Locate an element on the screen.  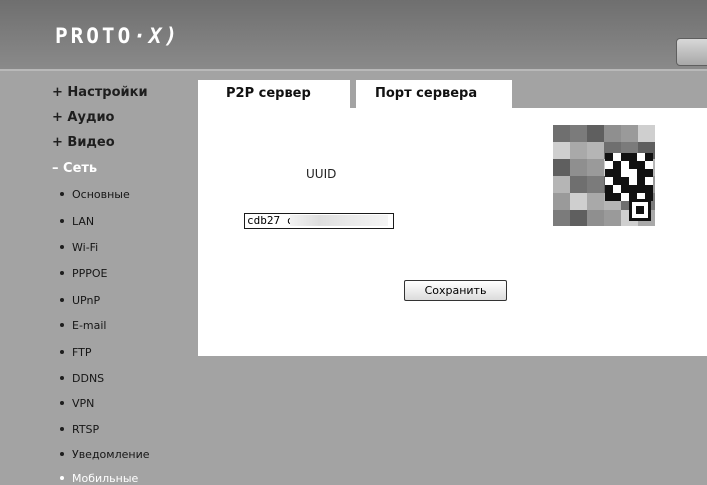
sidebar-item-notification: Уведомление is located at coordinates (105, 454).